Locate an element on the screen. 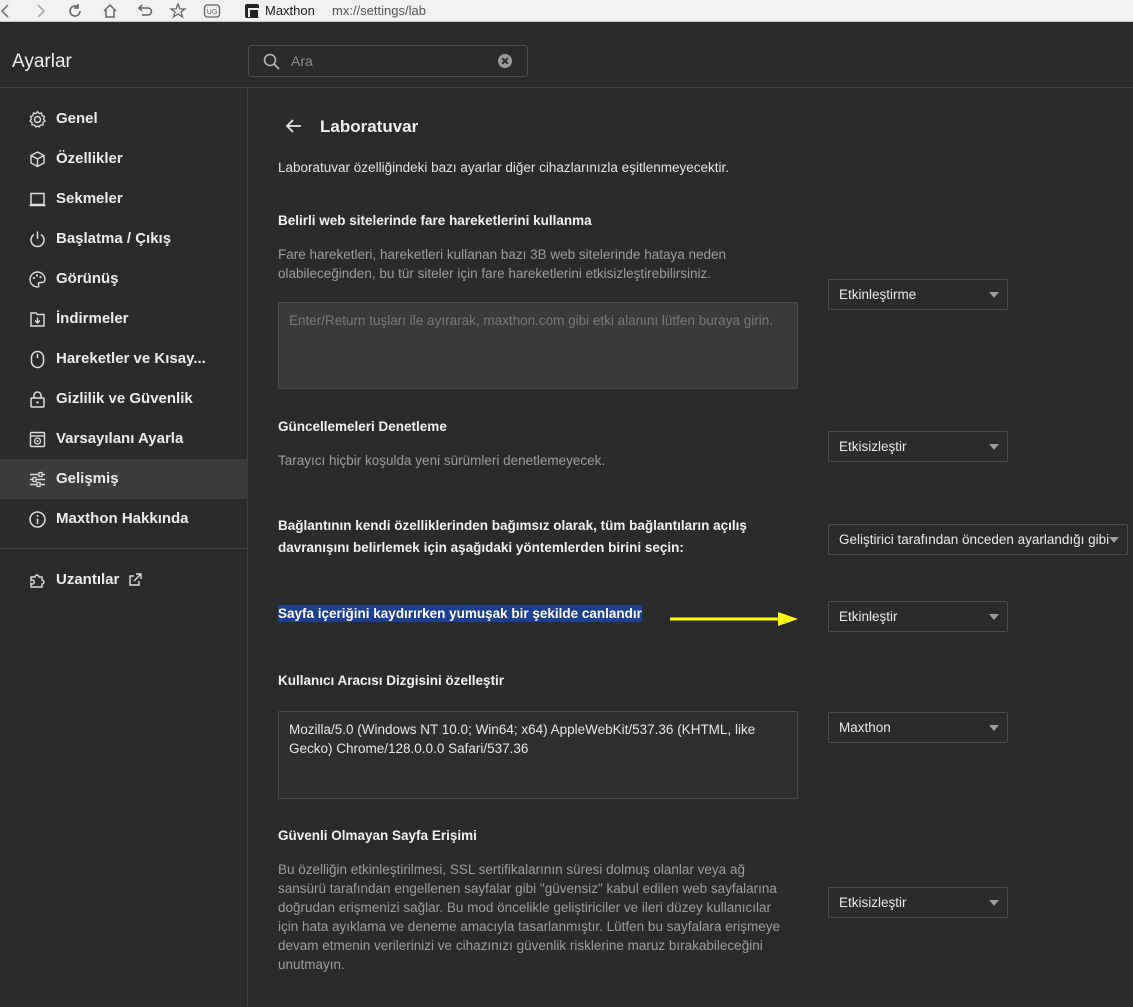  sidebar-item-label: Uzantılar is located at coordinates (88, 579).